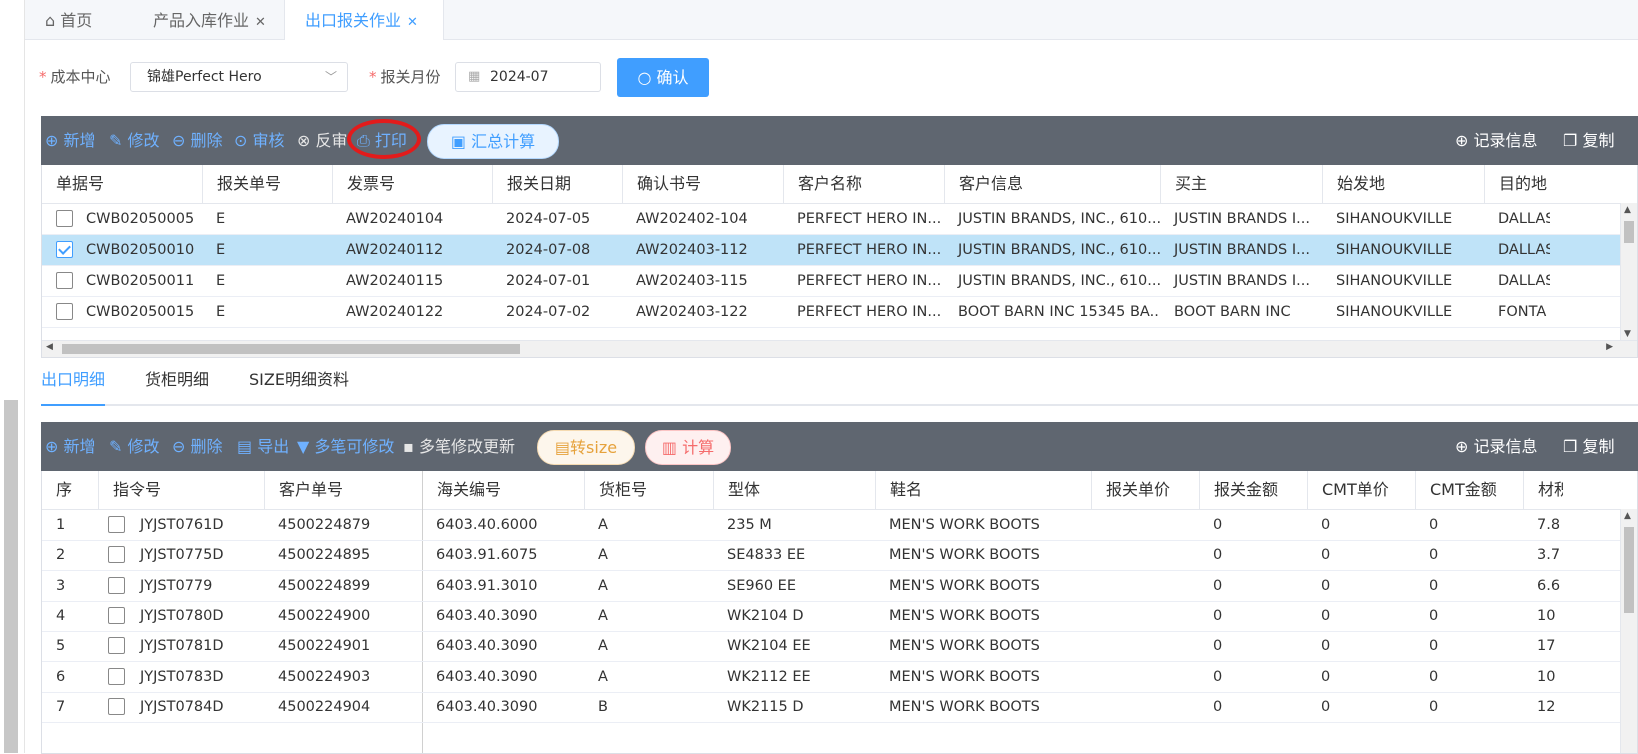  I want to click on tab-container-detail: 货柜明细, so click(177, 380).